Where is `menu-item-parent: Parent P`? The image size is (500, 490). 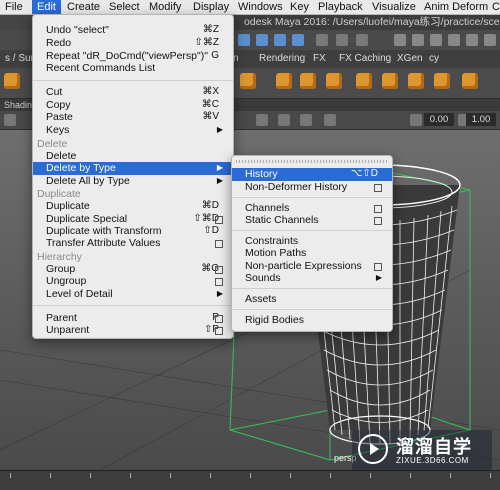 menu-item-parent: Parent P is located at coordinates (133, 318).